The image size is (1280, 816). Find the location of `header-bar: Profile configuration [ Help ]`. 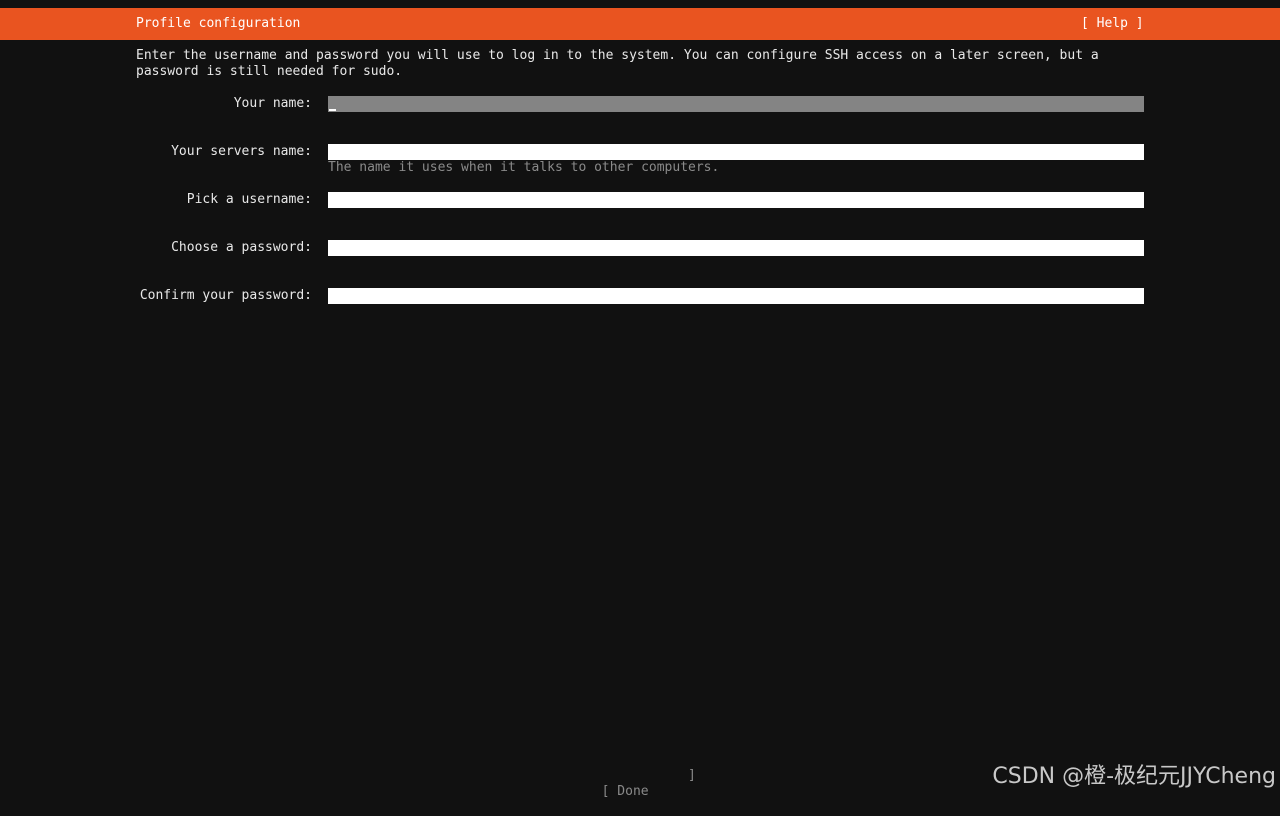

header-bar: Profile configuration [ Help ] is located at coordinates (640, 24).